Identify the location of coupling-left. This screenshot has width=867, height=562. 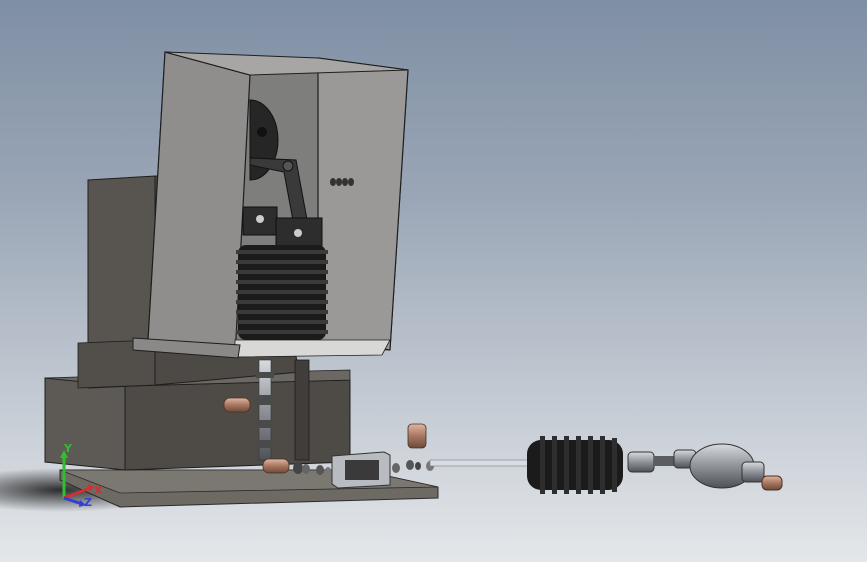
(641, 462).